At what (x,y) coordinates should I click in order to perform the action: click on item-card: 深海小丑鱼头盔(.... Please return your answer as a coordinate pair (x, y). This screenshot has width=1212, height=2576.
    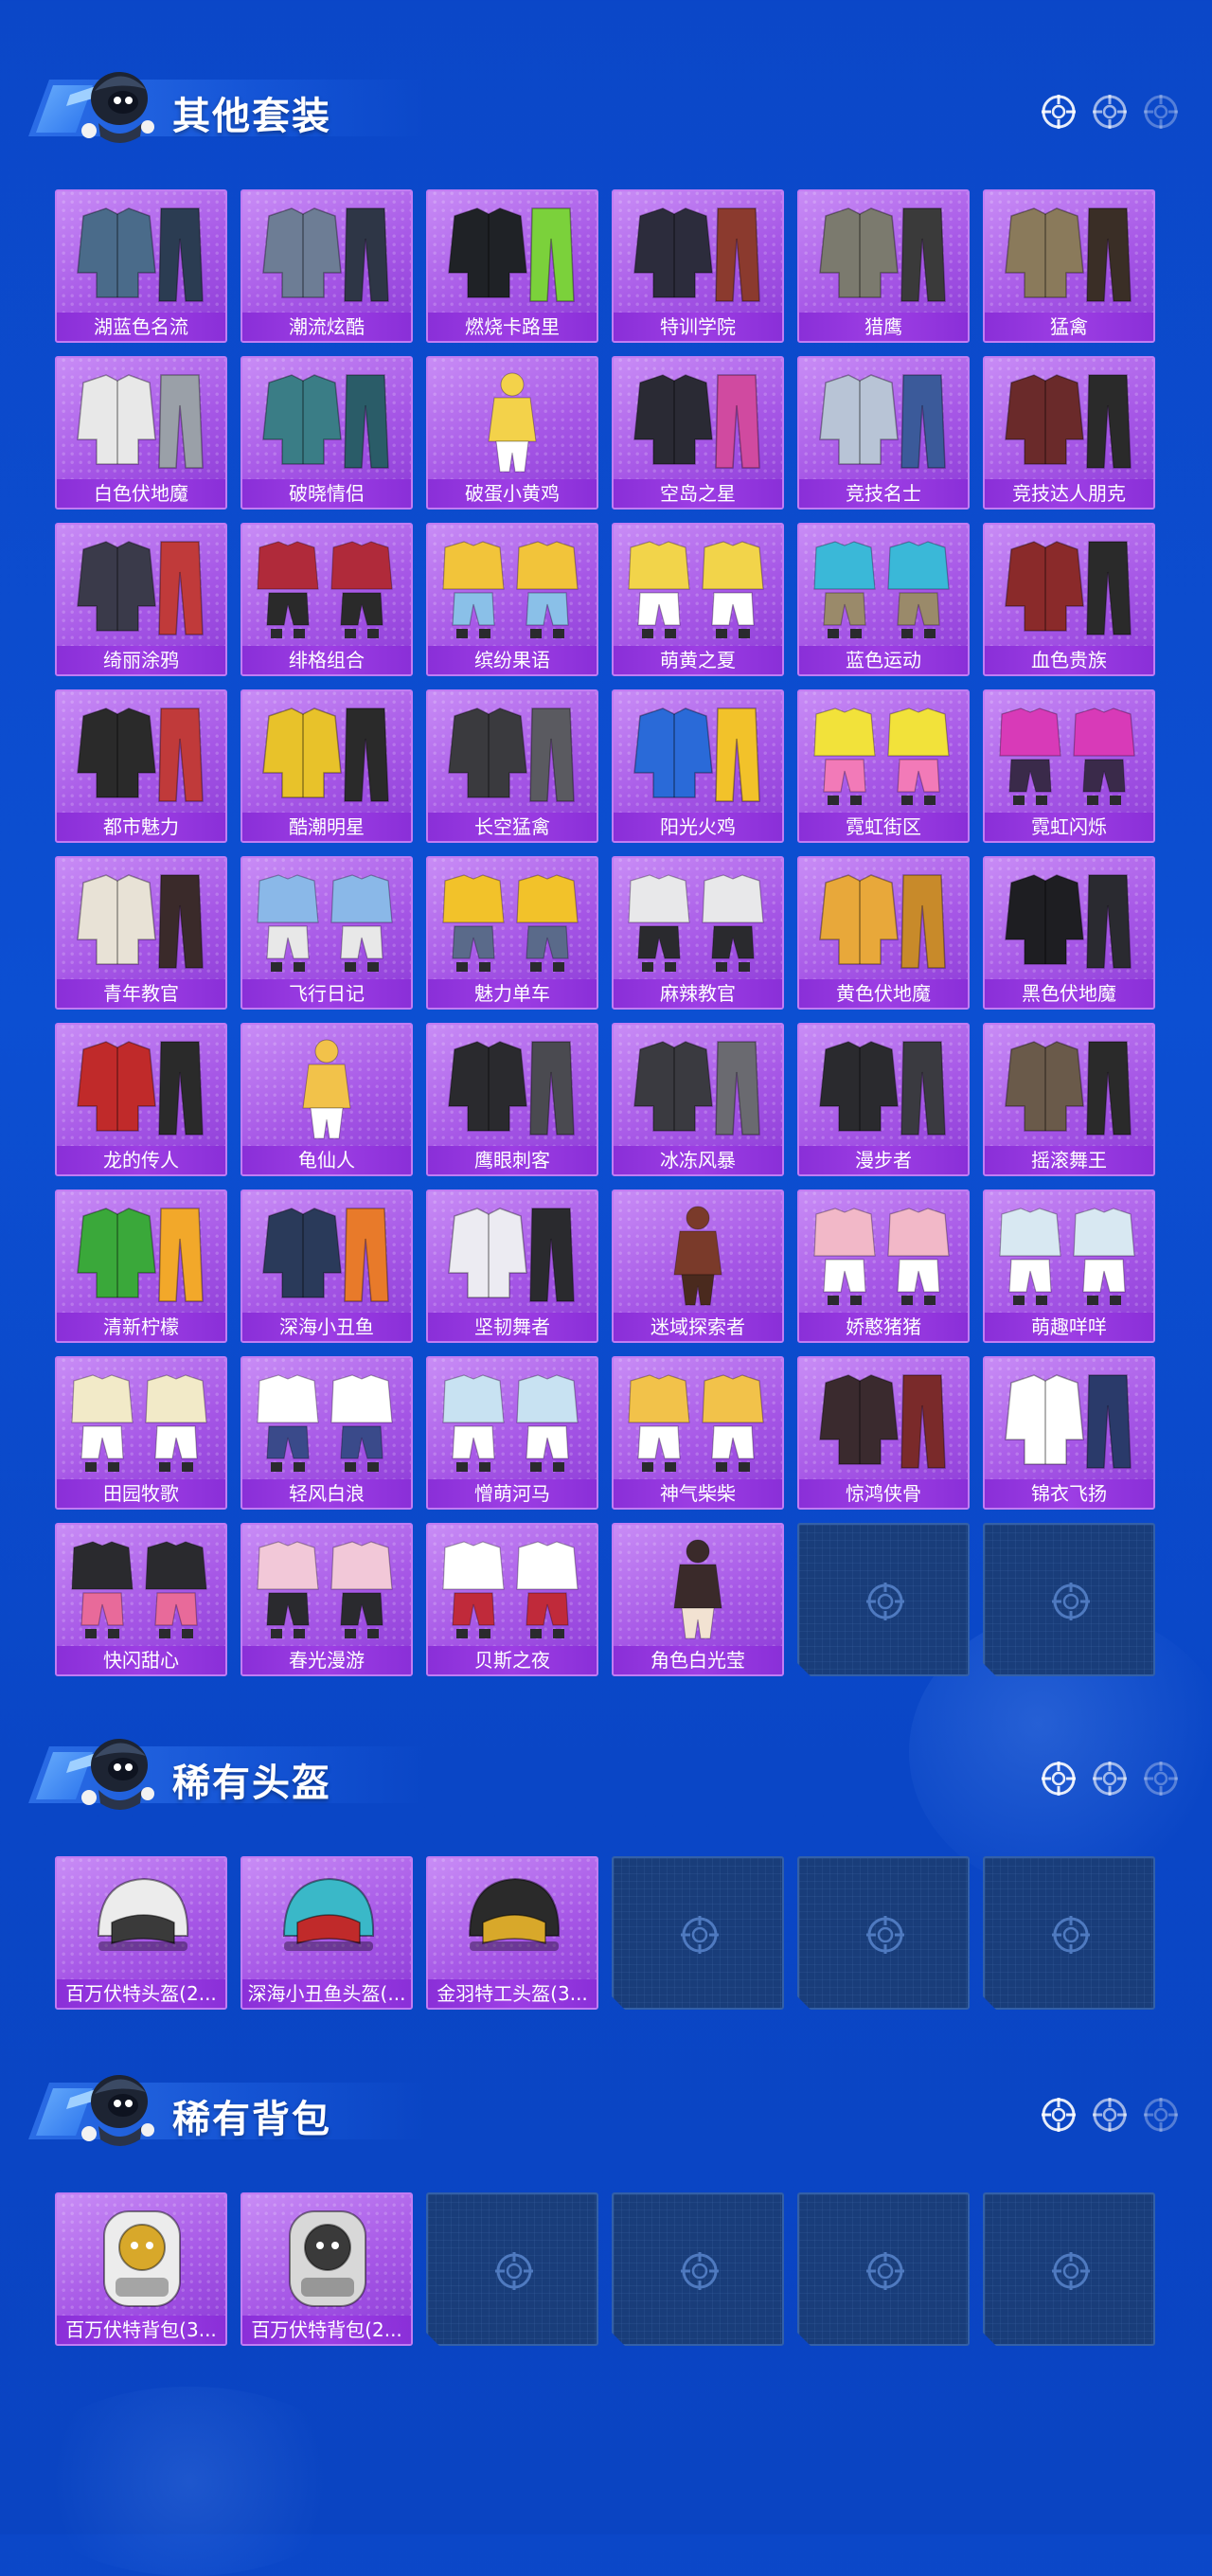
    Looking at the image, I should click on (327, 1933).